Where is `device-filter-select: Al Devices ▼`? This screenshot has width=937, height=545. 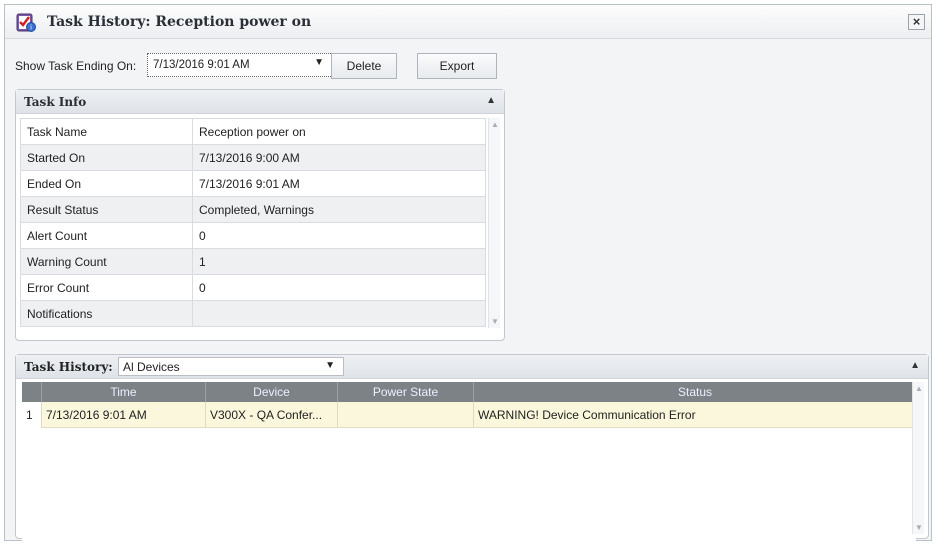 device-filter-select: Al Devices ▼ is located at coordinates (231, 366).